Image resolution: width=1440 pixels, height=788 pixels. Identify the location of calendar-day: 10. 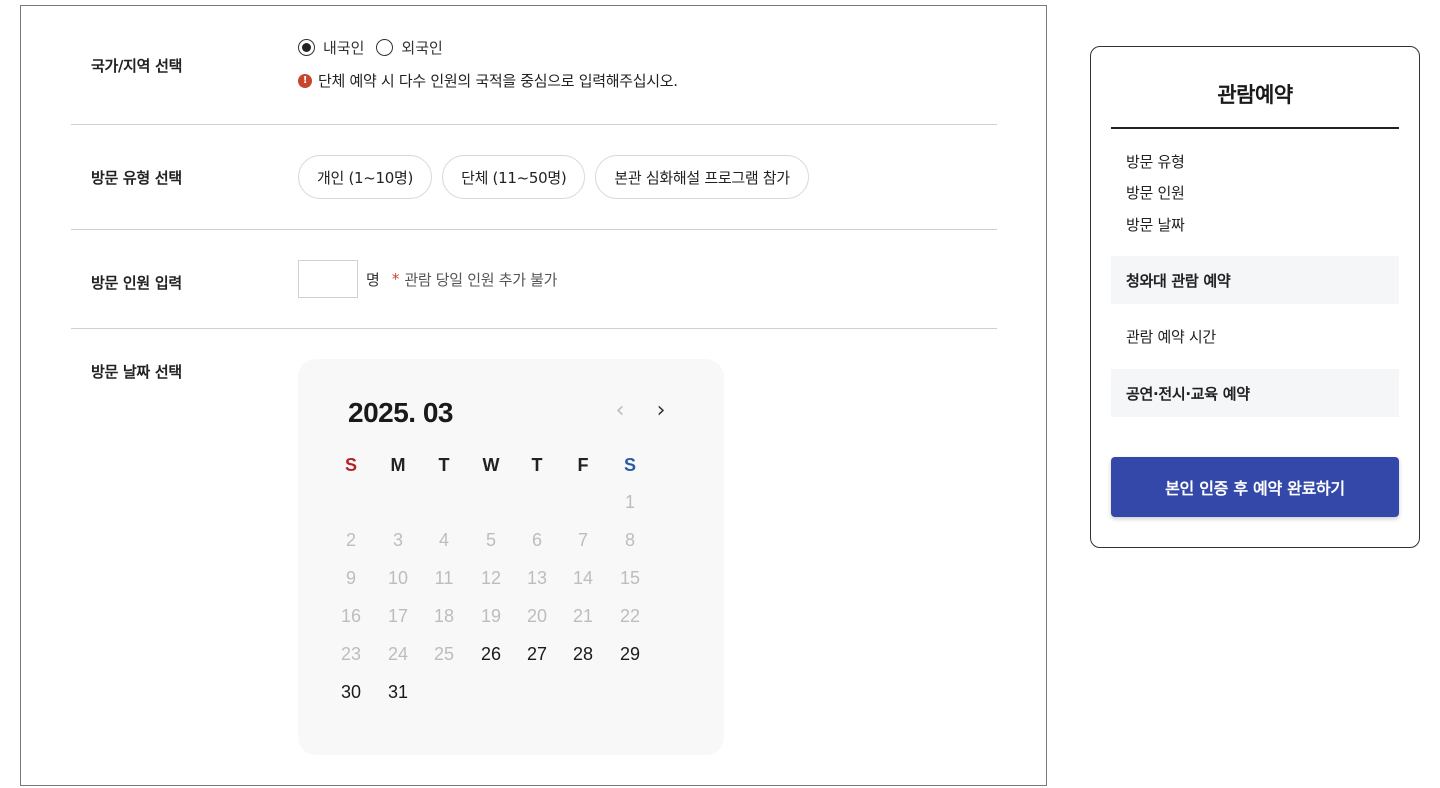
(398, 578).